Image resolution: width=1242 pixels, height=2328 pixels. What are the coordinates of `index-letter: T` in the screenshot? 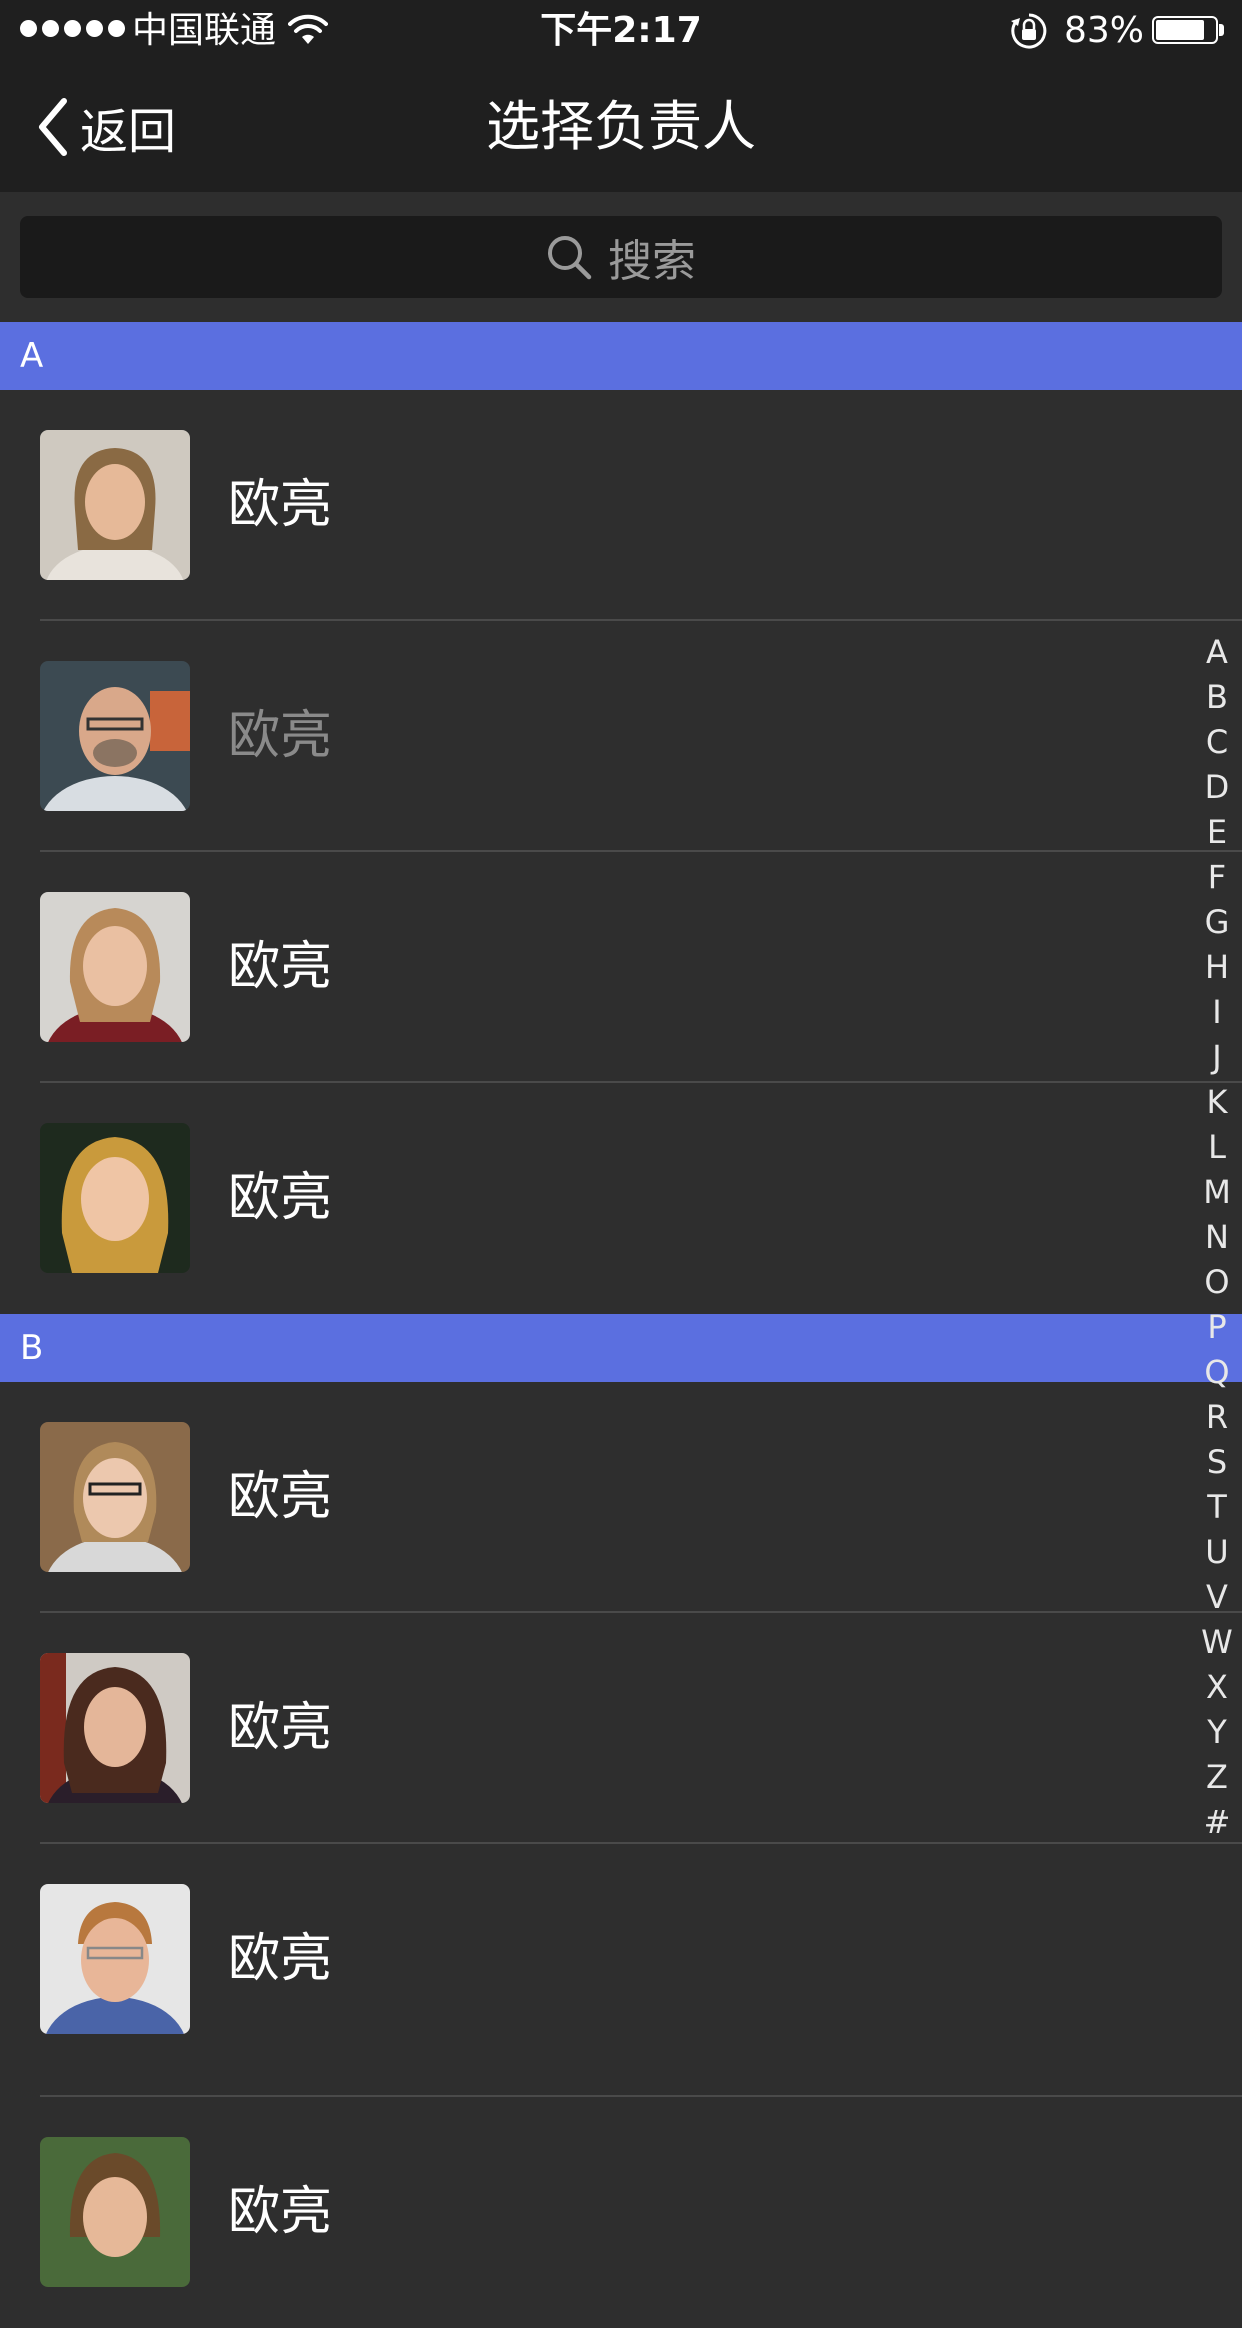 It's located at (1217, 1507).